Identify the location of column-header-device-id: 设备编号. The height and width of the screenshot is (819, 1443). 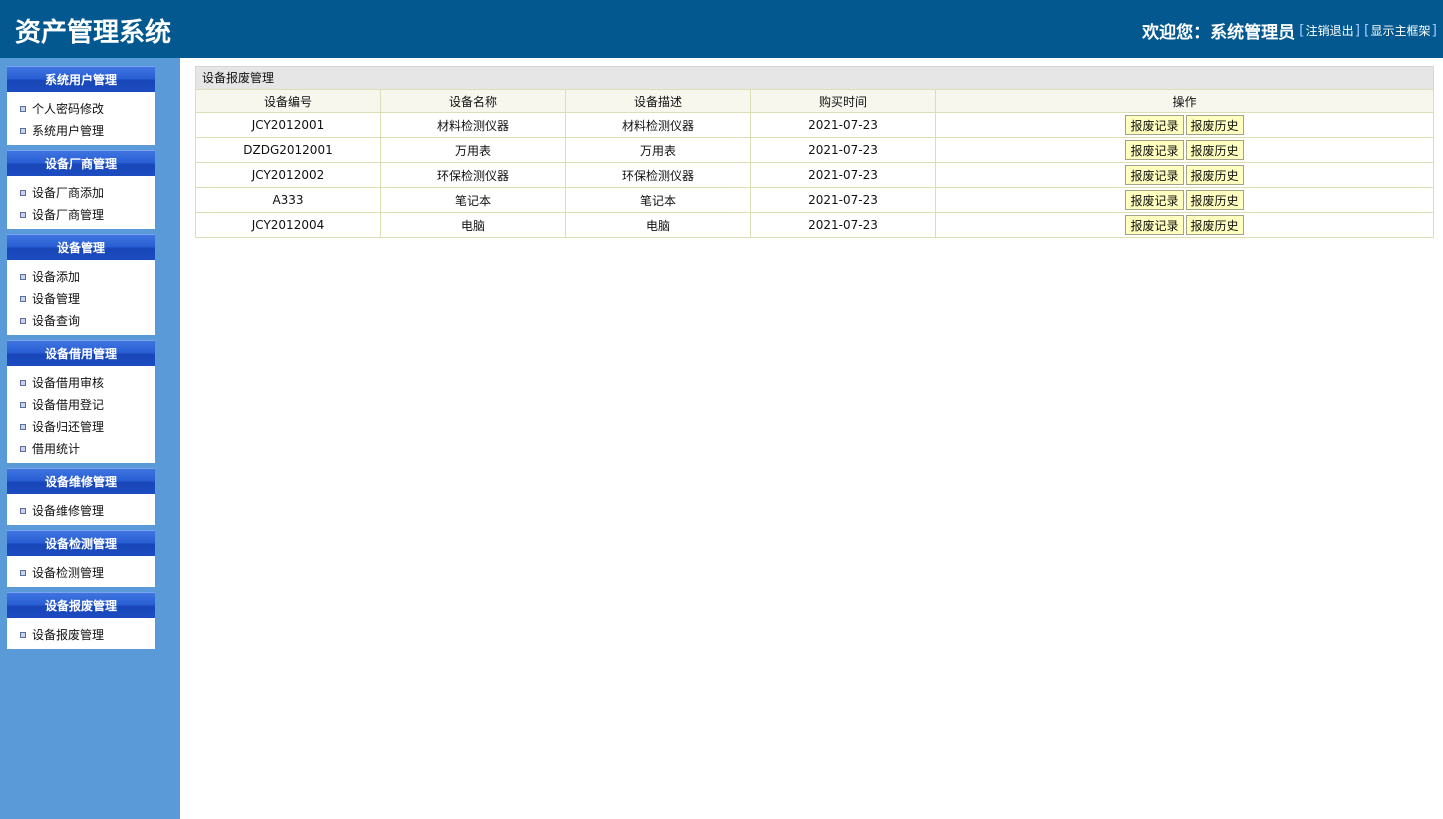
(288, 101).